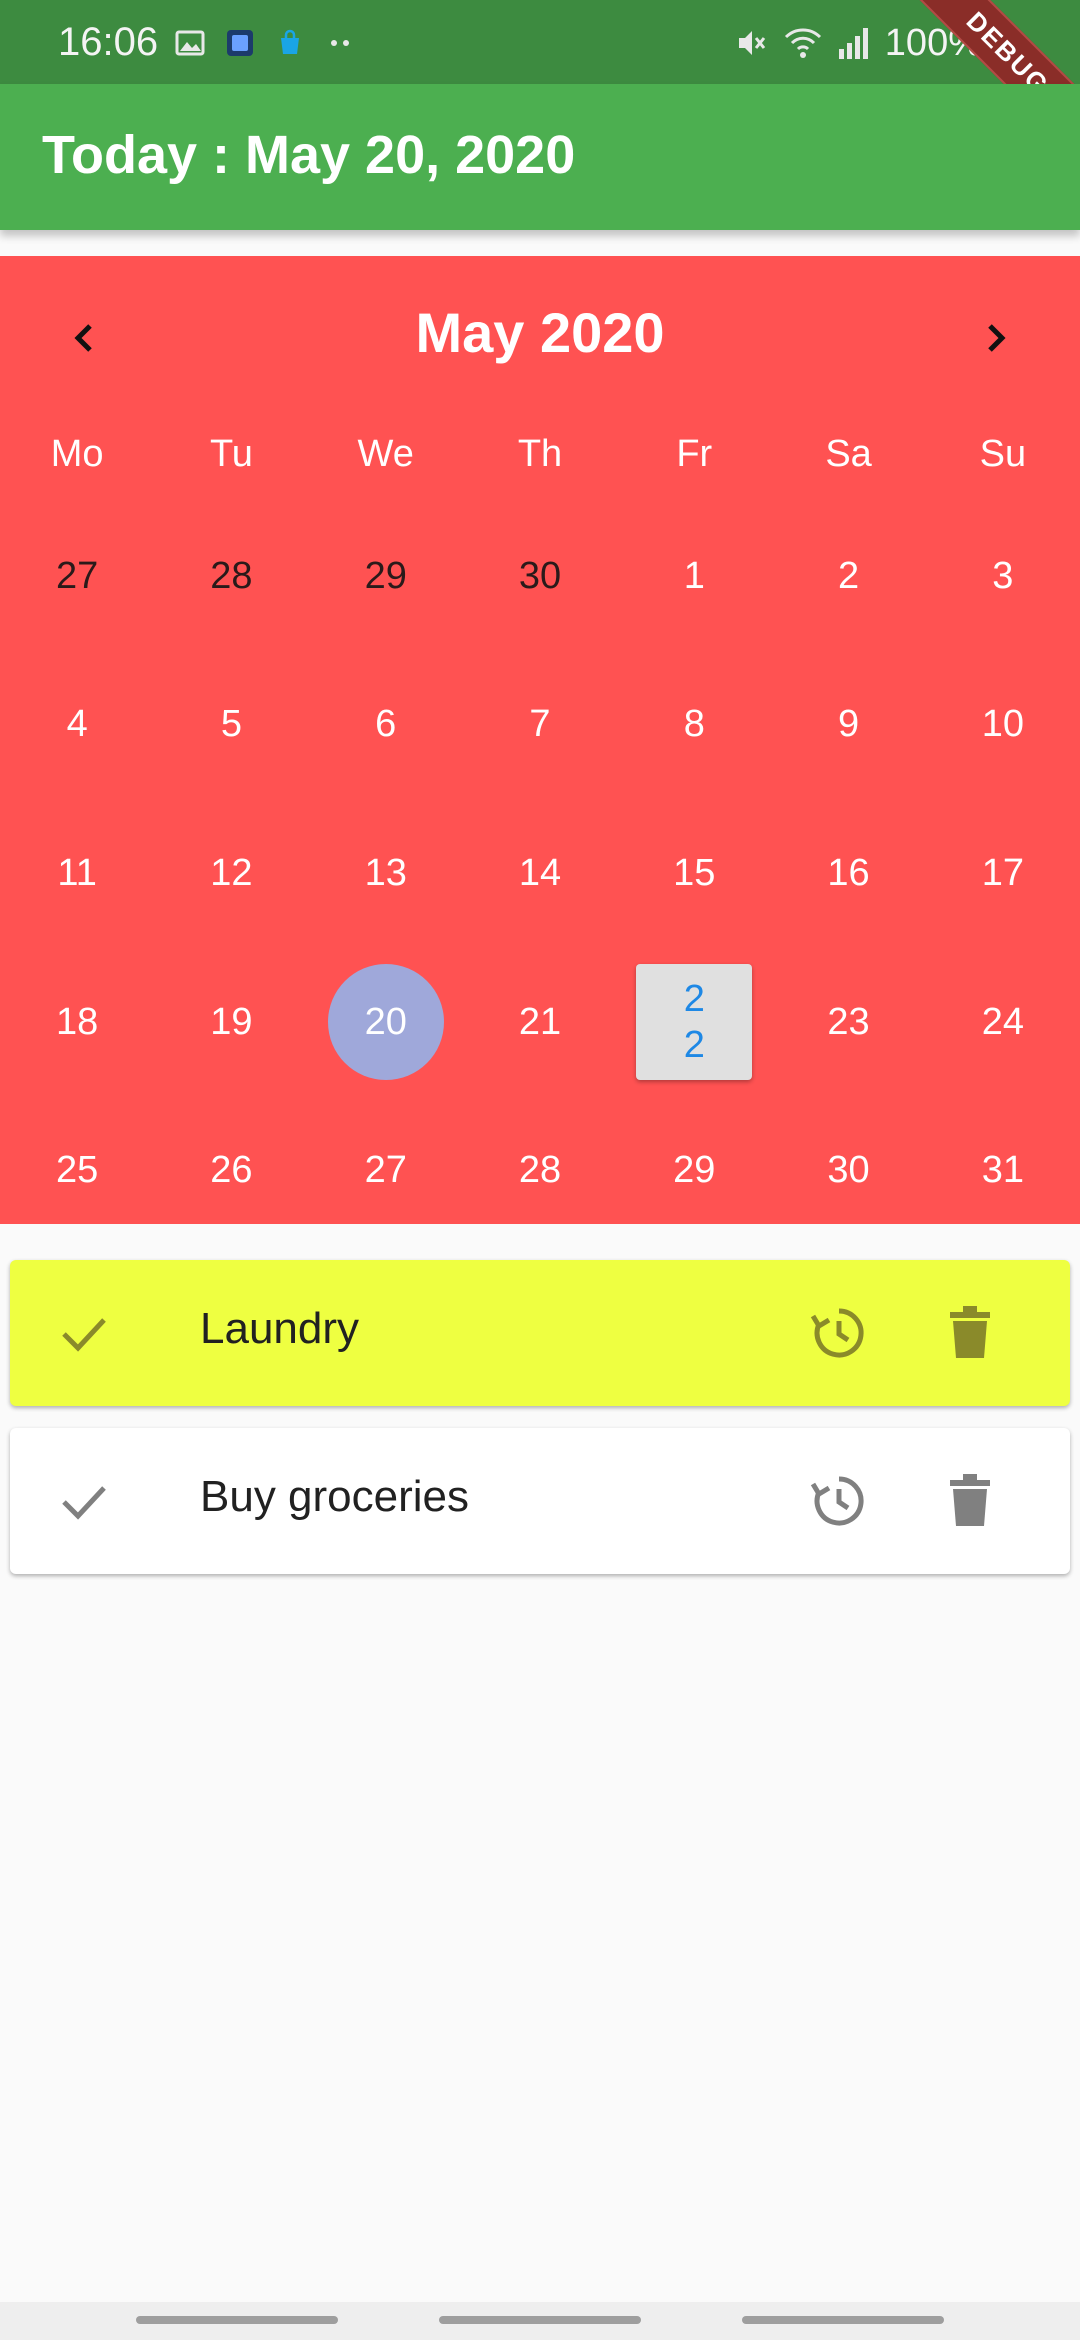 This screenshot has height=2340, width=1080. I want to click on calendar-day-number: 24, so click(1002, 1021).